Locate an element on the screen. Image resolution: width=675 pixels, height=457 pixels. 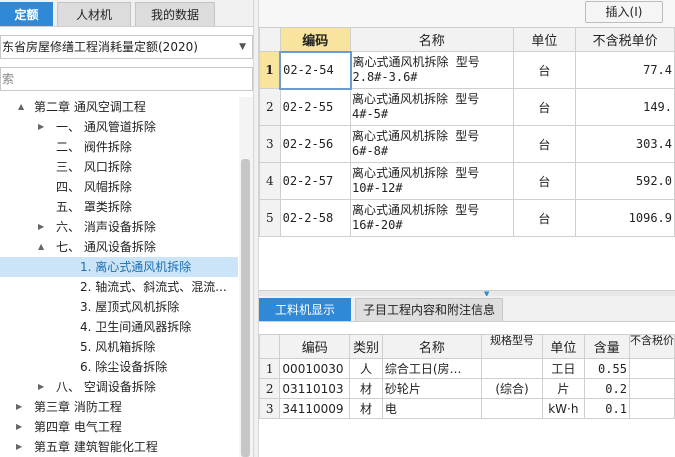
column-header-price: 不含税单价 is located at coordinates (625, 39).